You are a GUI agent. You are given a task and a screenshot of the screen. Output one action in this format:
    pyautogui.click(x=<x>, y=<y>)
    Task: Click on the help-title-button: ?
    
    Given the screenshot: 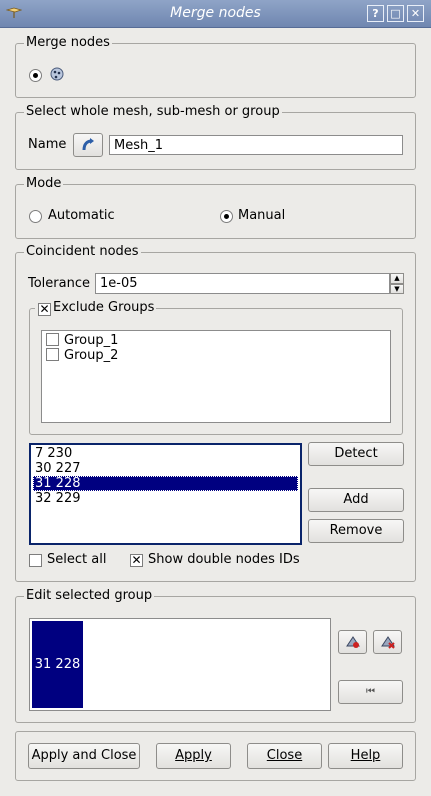 What is the action you would take?
    pyautogui.click(x=375, y=13)
    